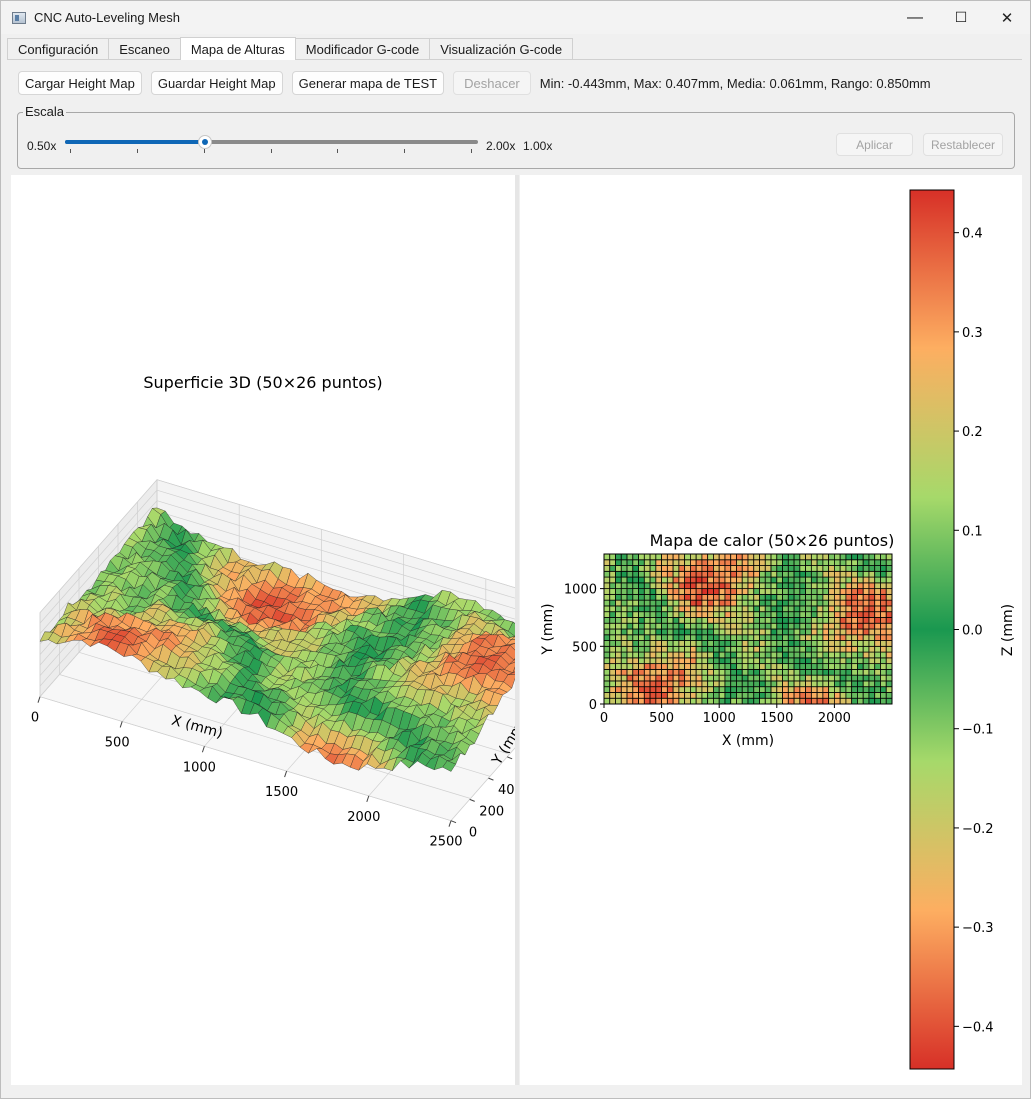  What do you see at coordinates (517, 630) in the screenshot?
I see `plot-splitter` at bounding box center [517, 630].